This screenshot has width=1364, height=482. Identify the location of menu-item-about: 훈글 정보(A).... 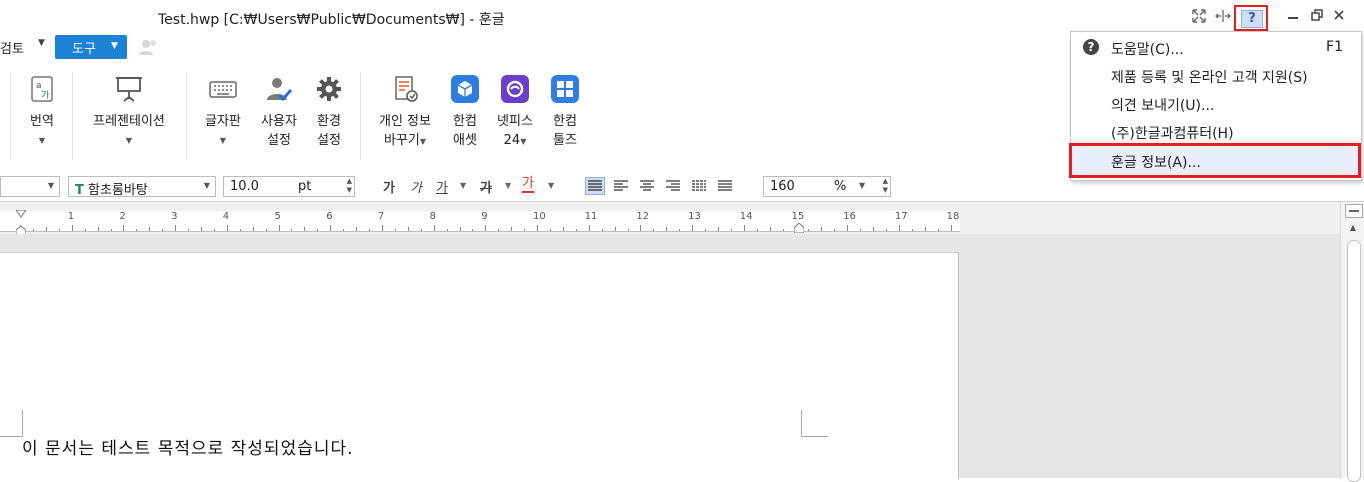
(1215, 160).